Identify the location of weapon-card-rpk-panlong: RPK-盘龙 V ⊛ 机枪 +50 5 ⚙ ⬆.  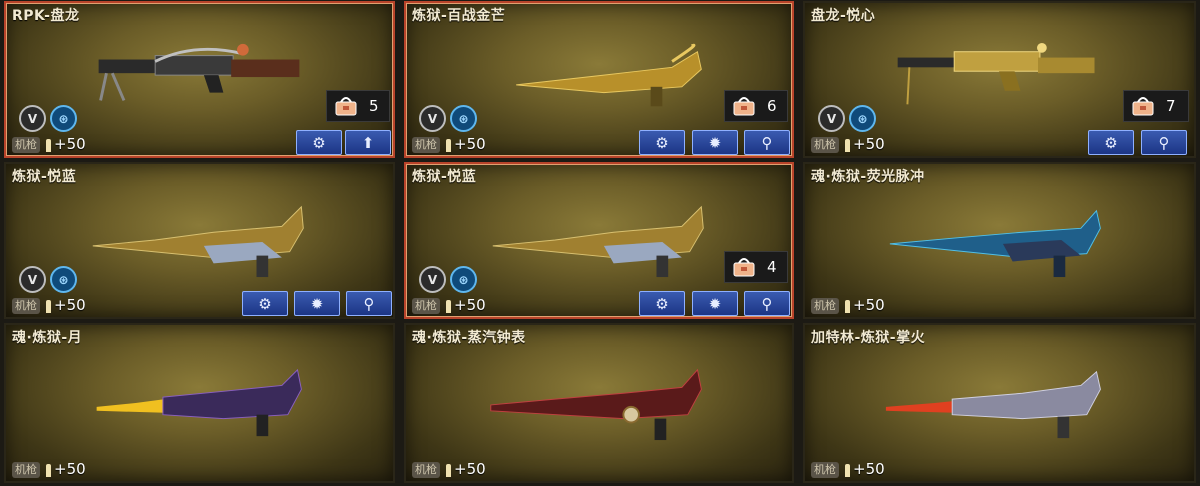
(199, 79).